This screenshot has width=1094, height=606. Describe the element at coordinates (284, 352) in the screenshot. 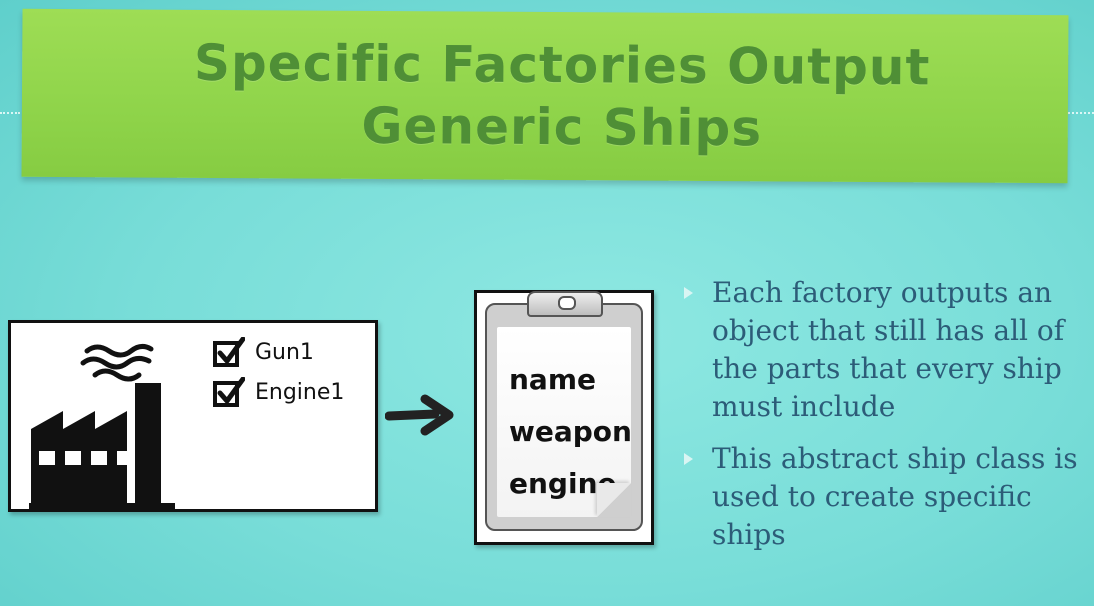

I see `checklist-label: Gun1` at that location.